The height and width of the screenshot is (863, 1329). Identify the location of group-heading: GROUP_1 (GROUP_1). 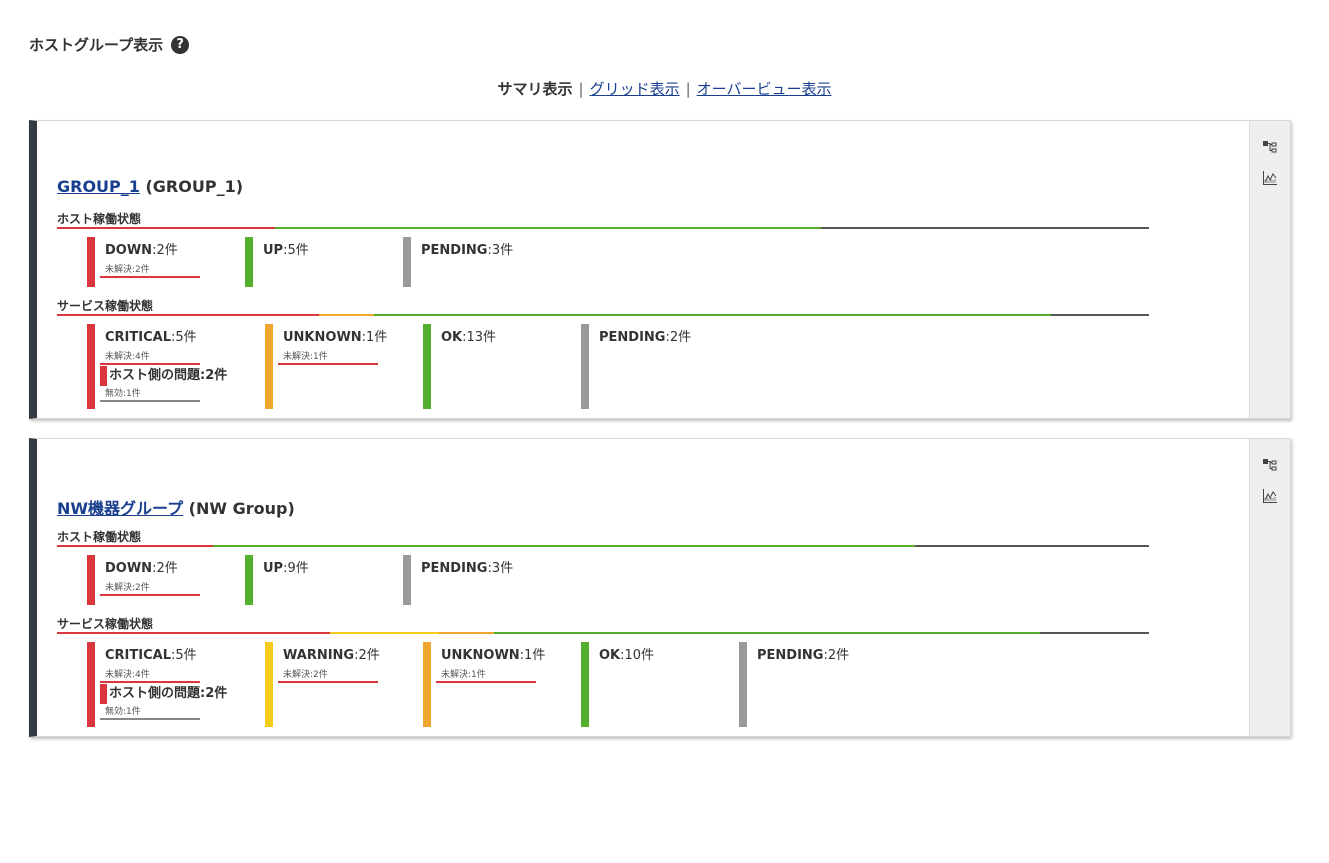
(150, 186).